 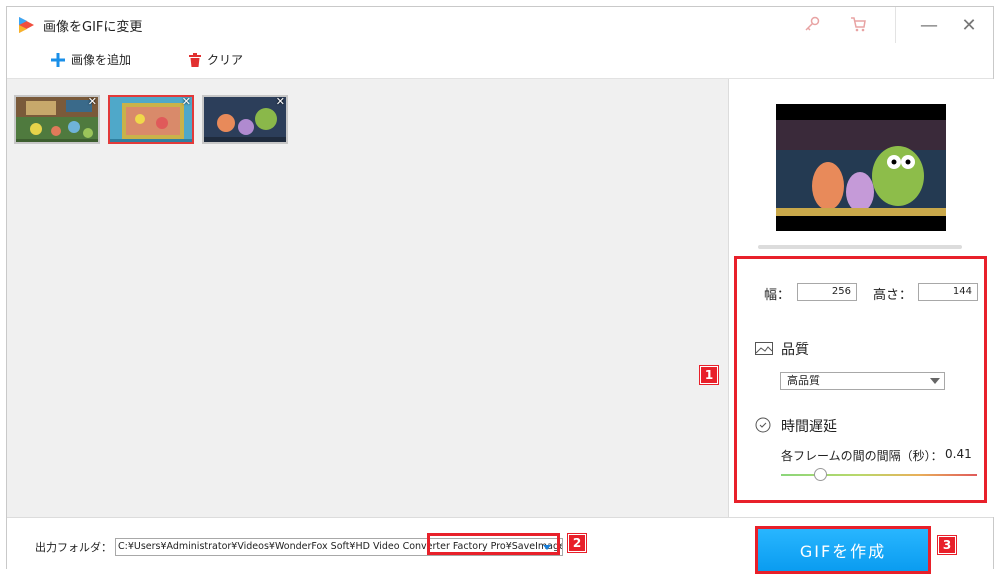 I want to click on app-logo-icon, so click(x=26, y=25).